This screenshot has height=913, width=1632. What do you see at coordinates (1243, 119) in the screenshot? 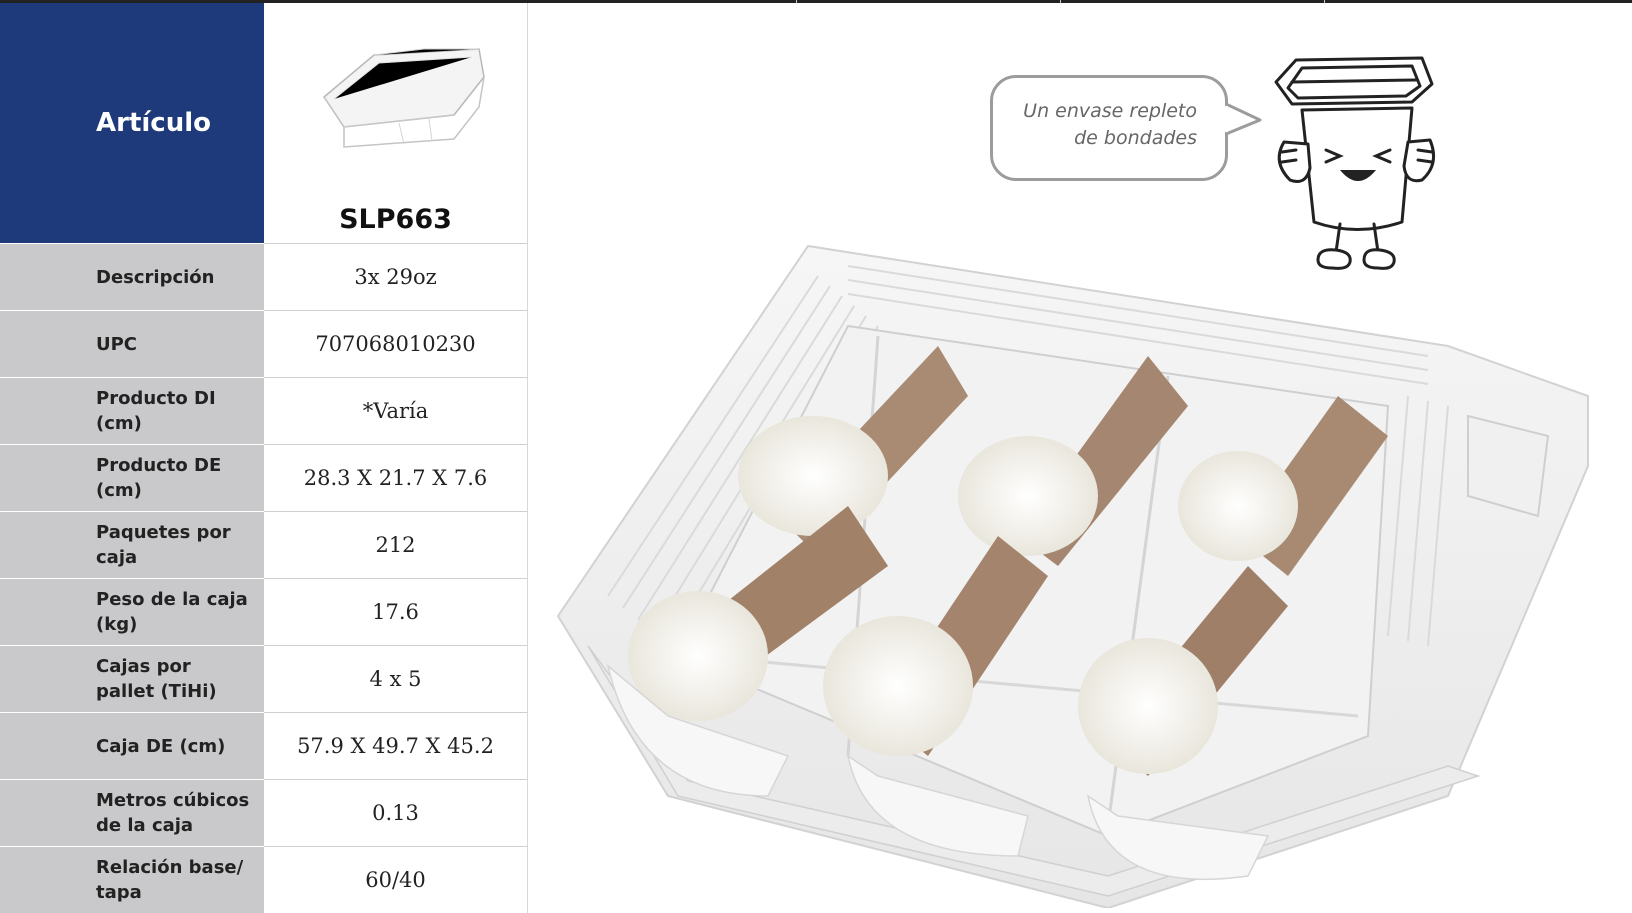
I see `bubble-tail` at bounding box center [1243, 119].